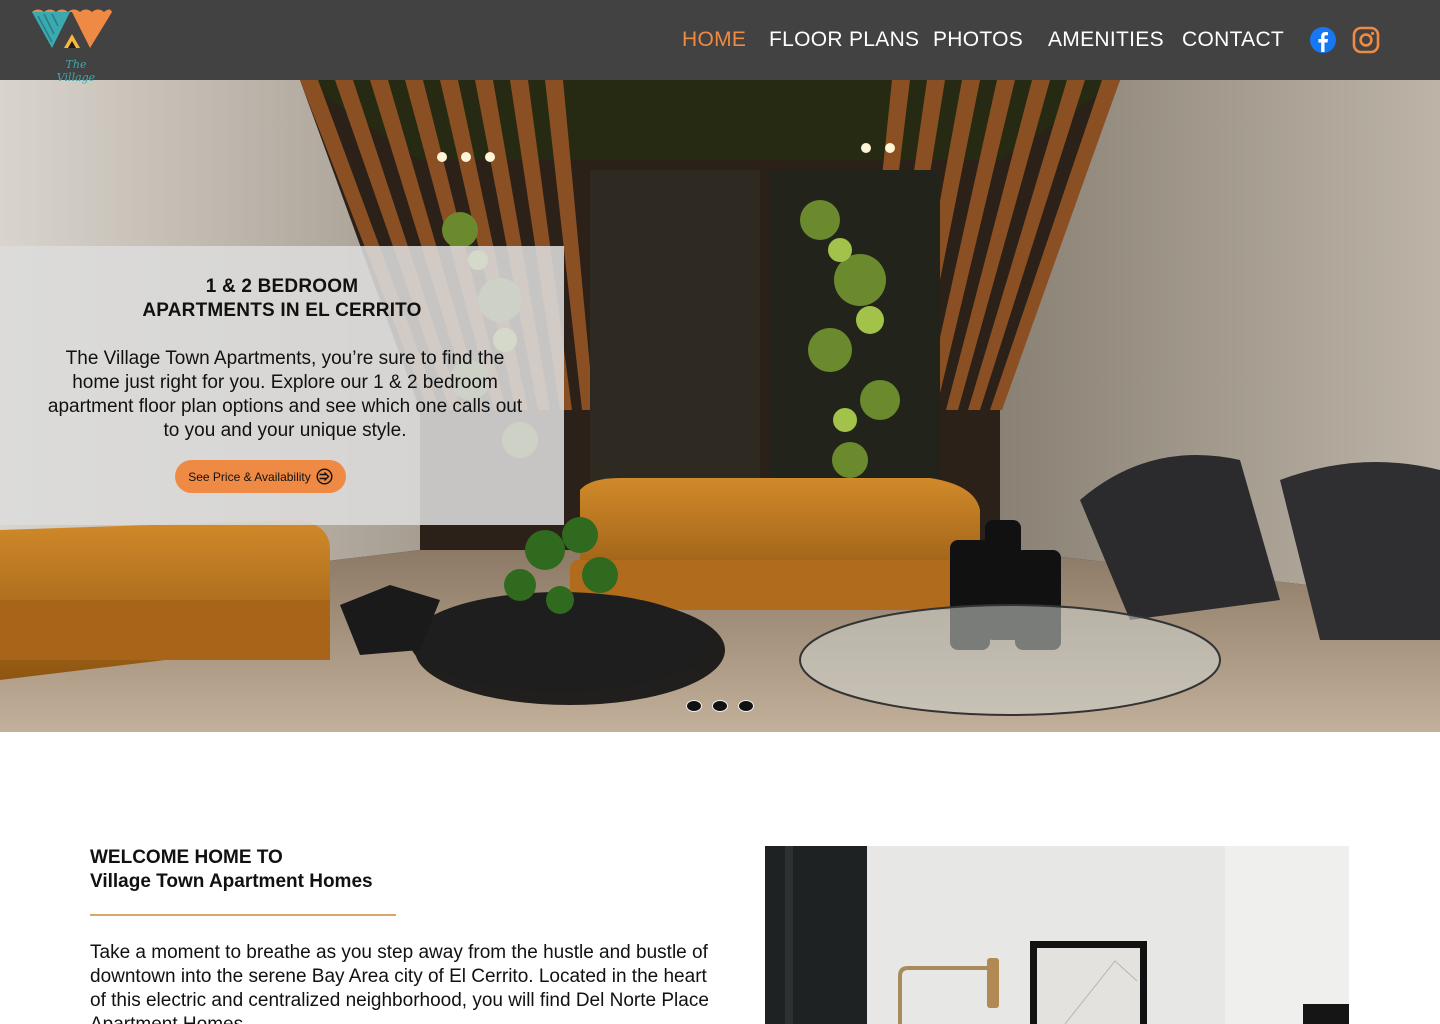 This screenshot has width=1440, height=1024. What do you see at coordinates (186, 857) in the screenshot?
I see `welcome-title-line1: WELCOME HOME TO` at bounding box center [186, 857].